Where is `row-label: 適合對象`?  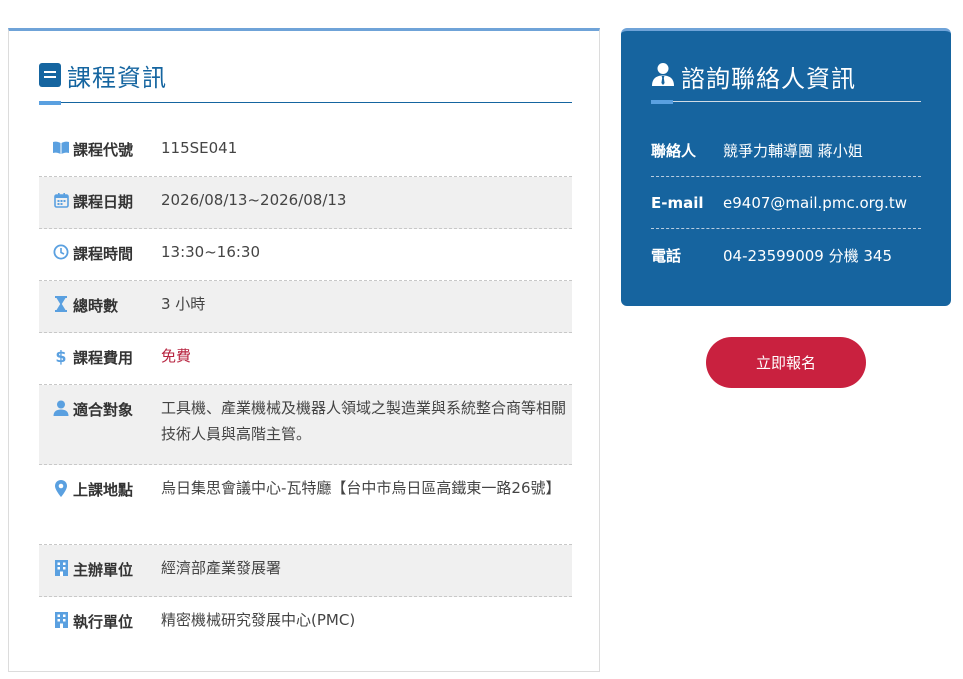 row-label: 適合對象 is located at coordinates (103, 410).